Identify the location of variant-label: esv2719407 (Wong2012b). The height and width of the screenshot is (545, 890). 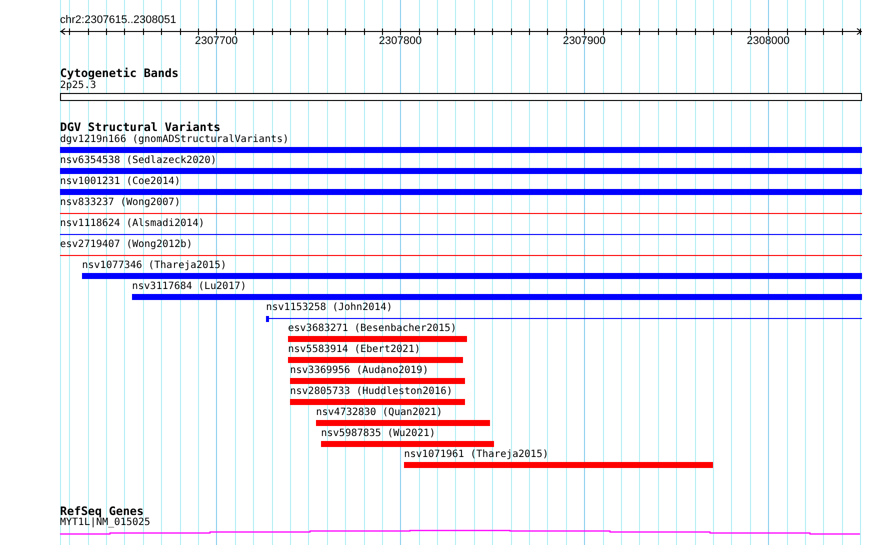
(126, 245).